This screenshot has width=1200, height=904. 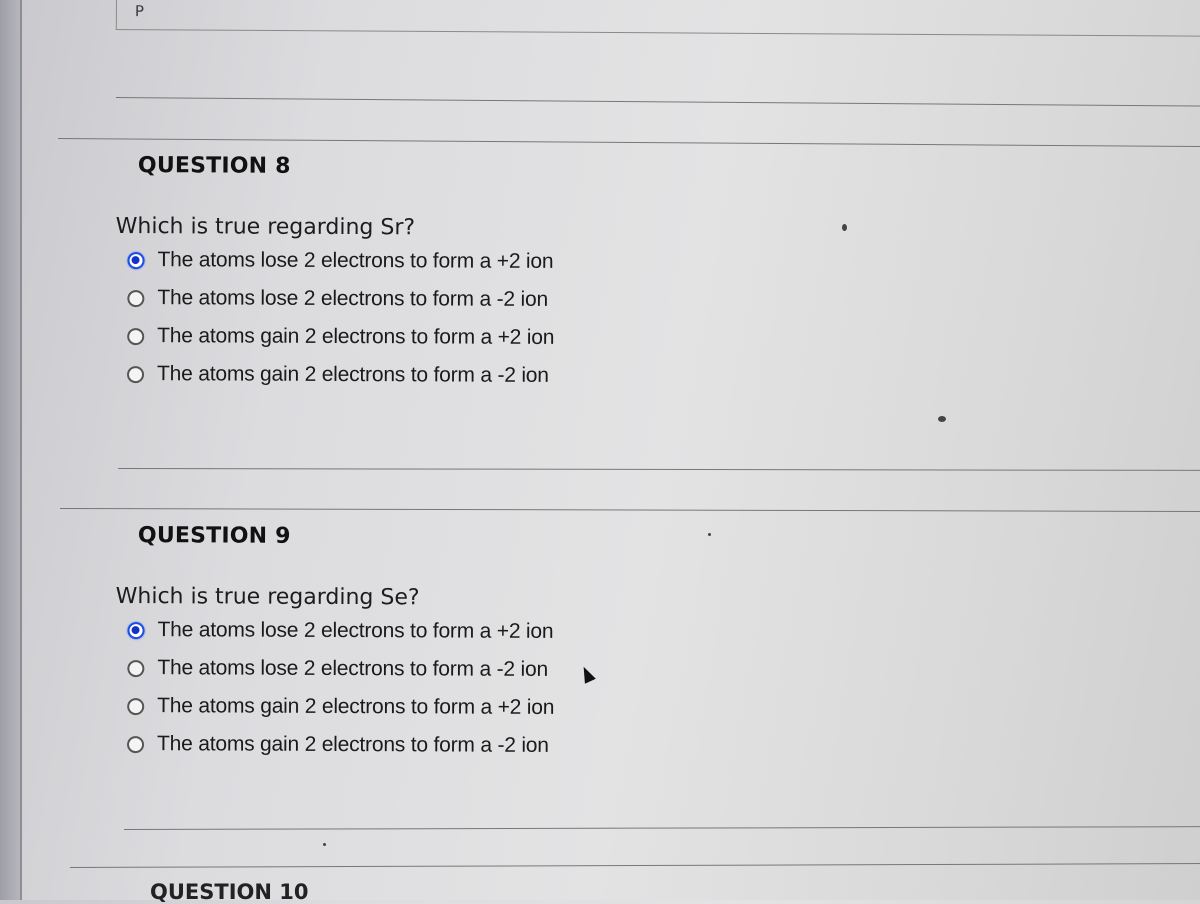 What do you see at coordinates (265, 227) in the screenshot?
I see `question-prompt: Which is true regarding Sr?` at bounding box center [265, 227].